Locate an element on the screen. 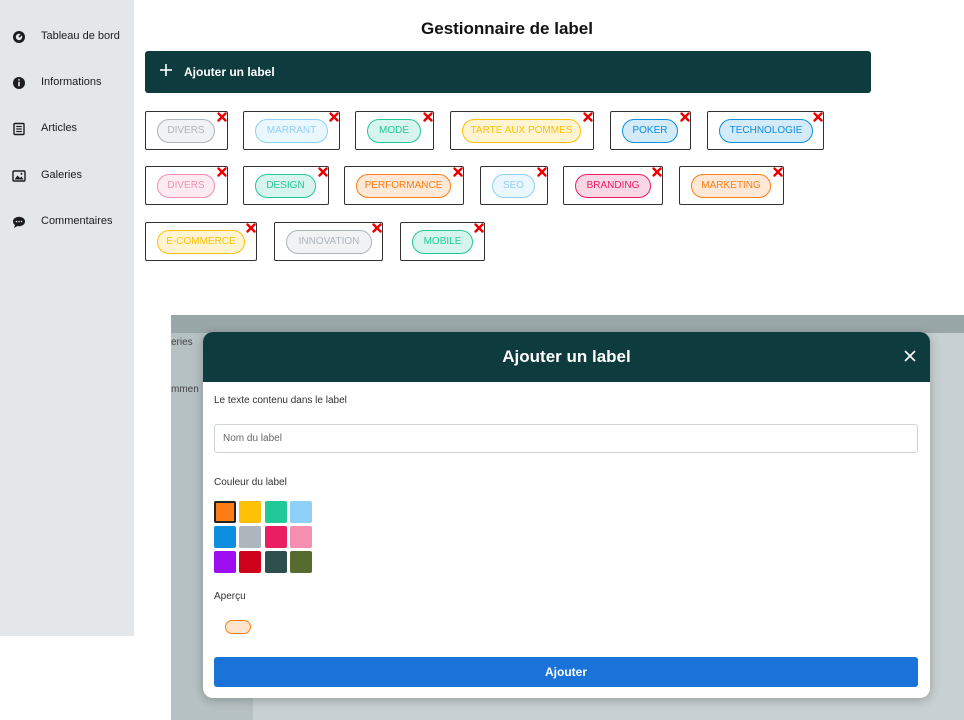 This screenshot has width=964, height=720. add-label-bar: Ajouter un label is located at coordinates (508, 72).